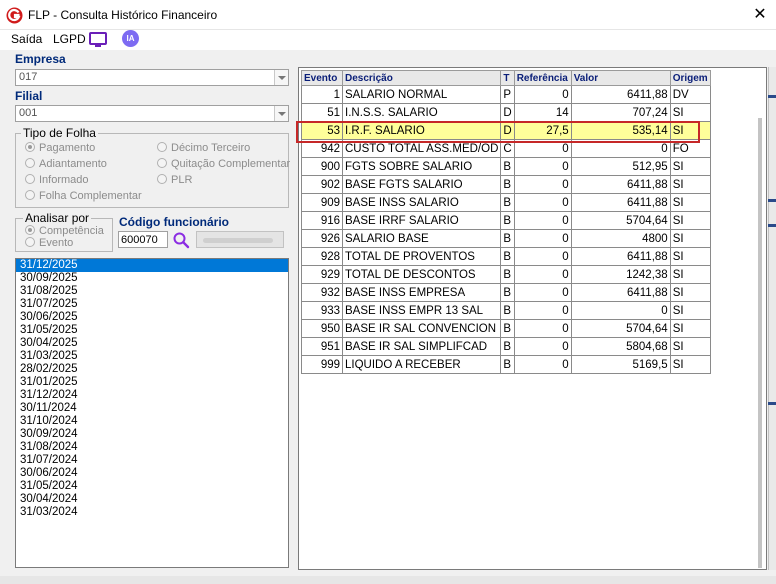 This screenshot has width=776, height=584. Describe the element at coordinates (152, 356) in the screenshot. I see `date-list-item: 31/03/2025` at that location.